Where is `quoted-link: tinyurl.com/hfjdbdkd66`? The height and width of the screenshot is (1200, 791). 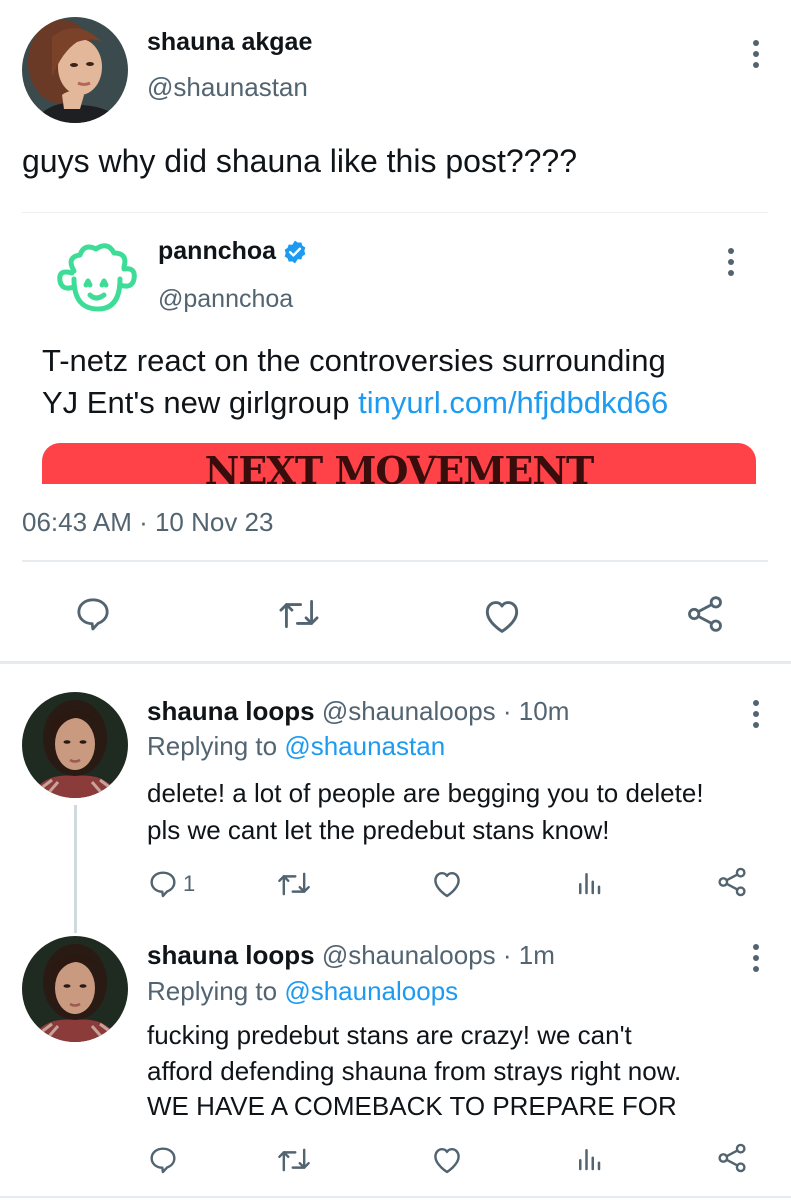
quoted-link: tinyurl.com/hfjdbdkd66 is located at coordinates (513, 402).